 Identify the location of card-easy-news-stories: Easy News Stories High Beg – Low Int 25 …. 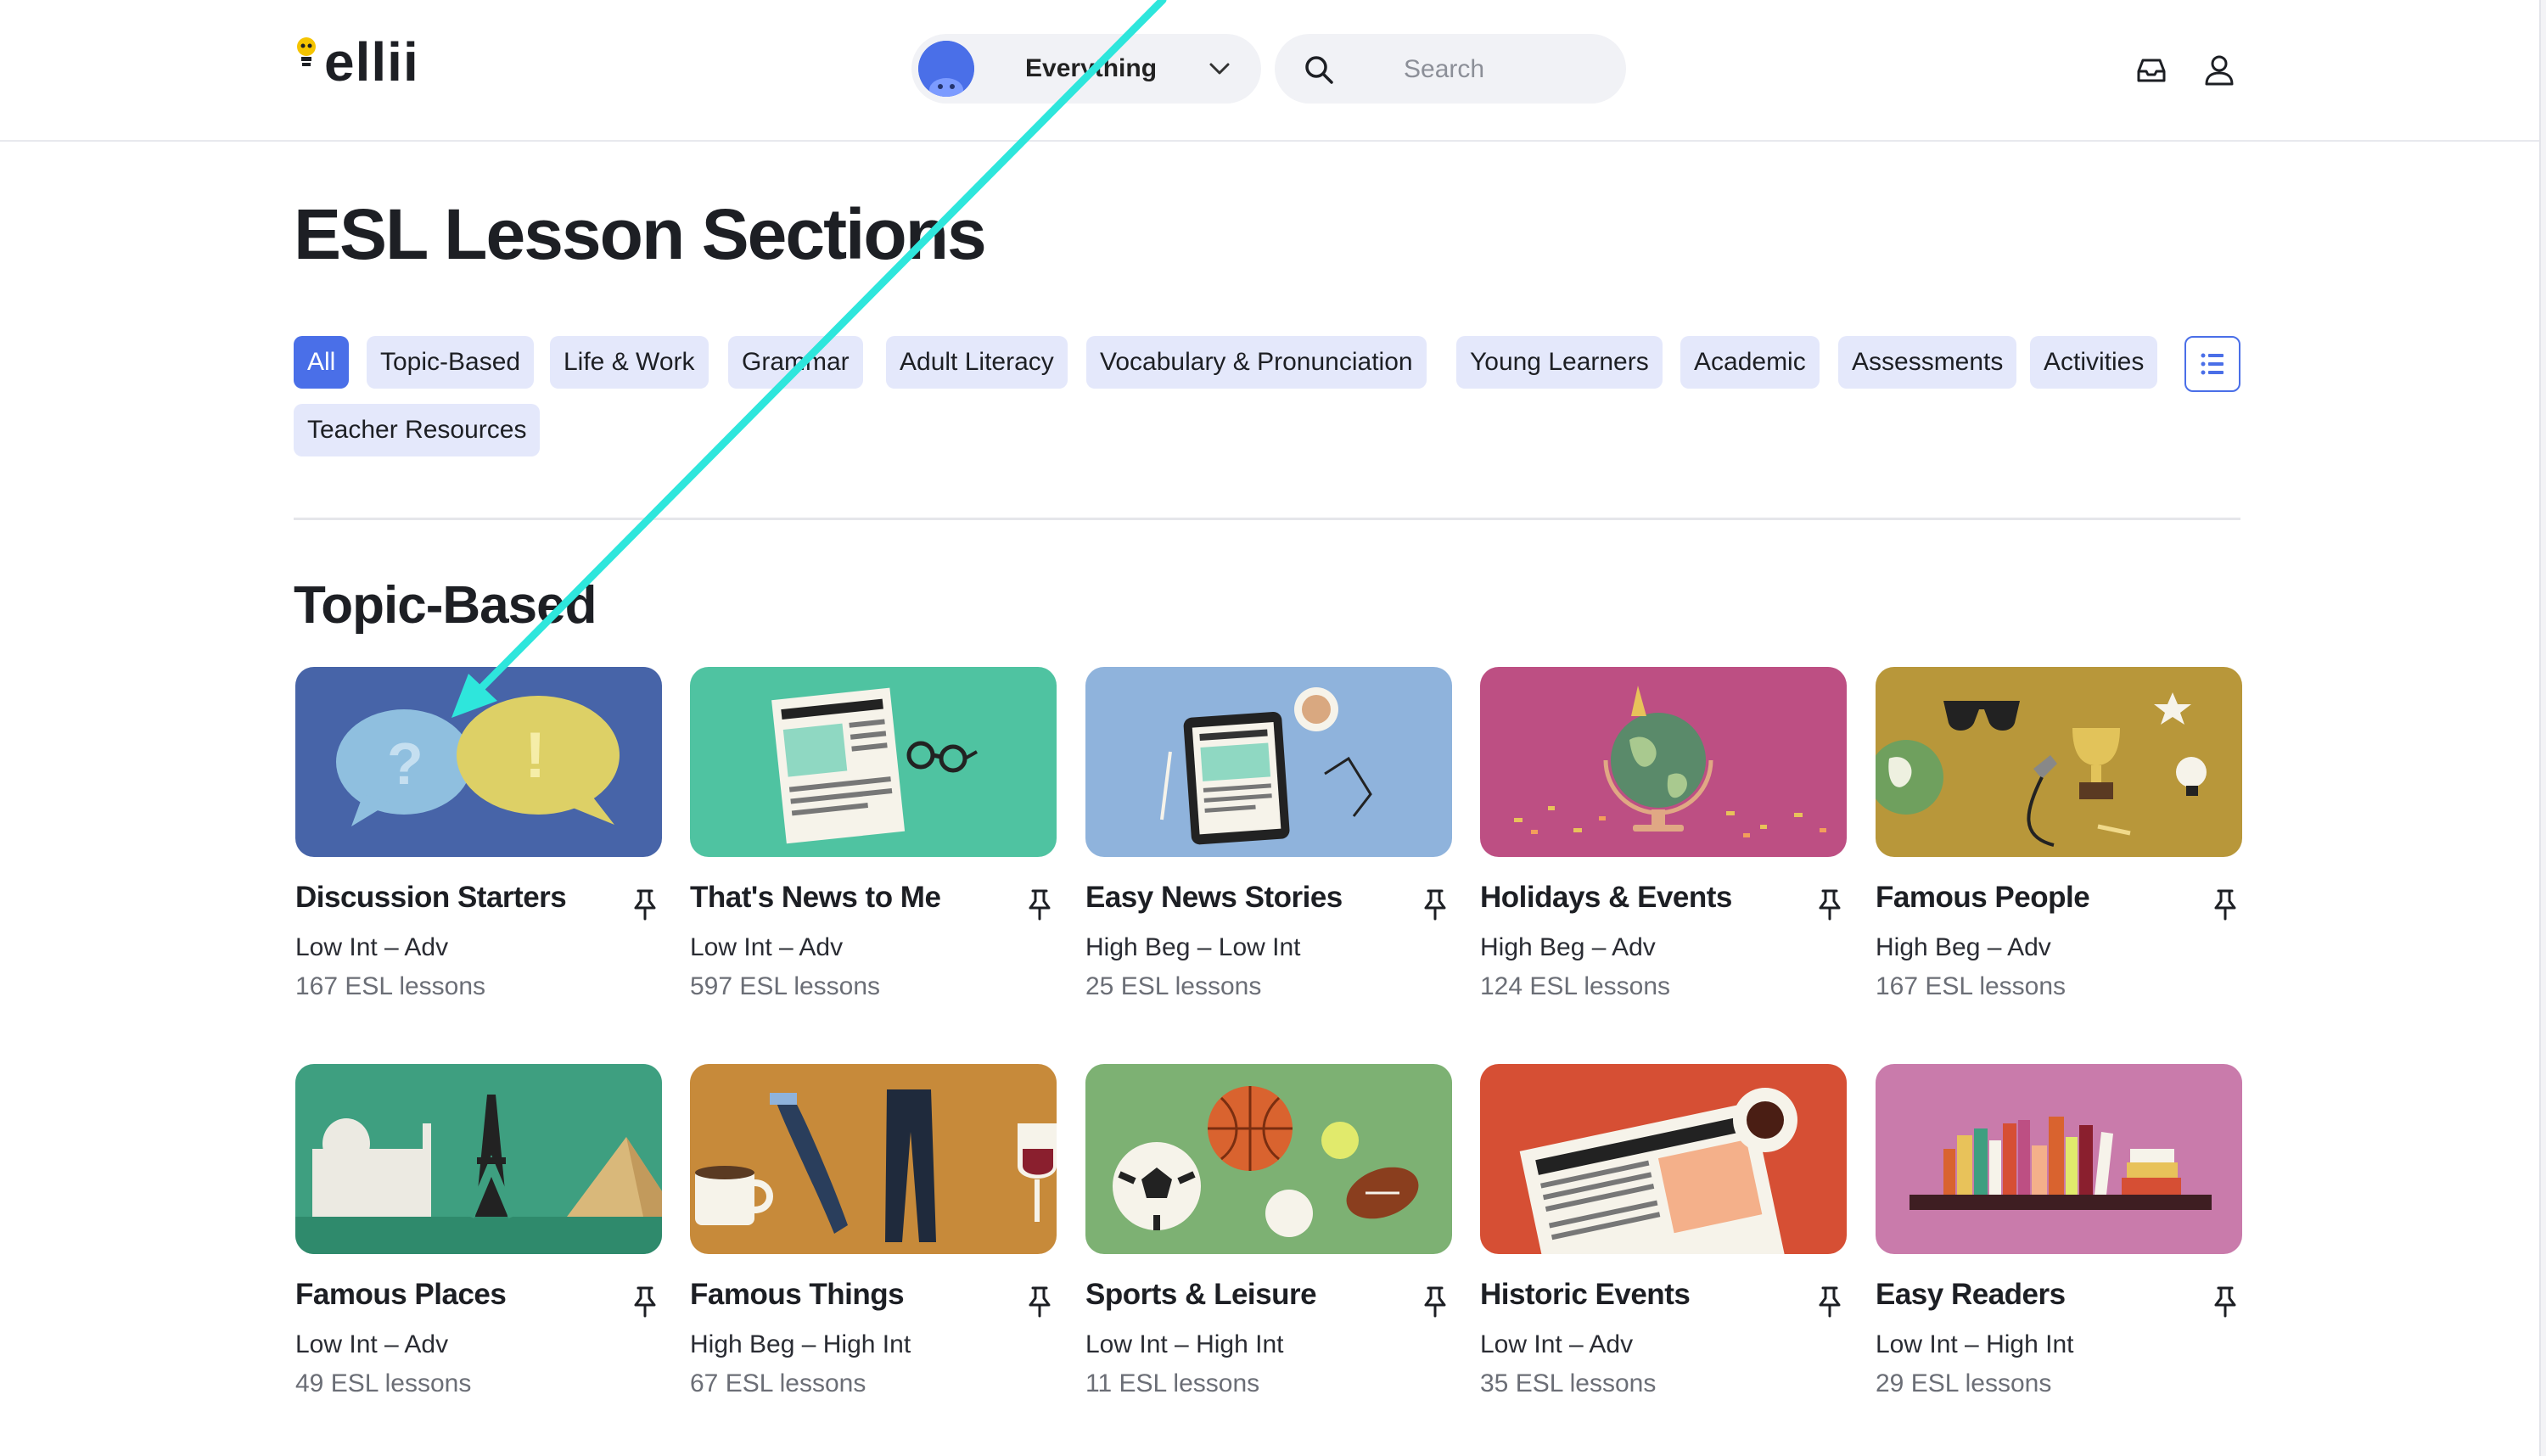
(1268, 849).